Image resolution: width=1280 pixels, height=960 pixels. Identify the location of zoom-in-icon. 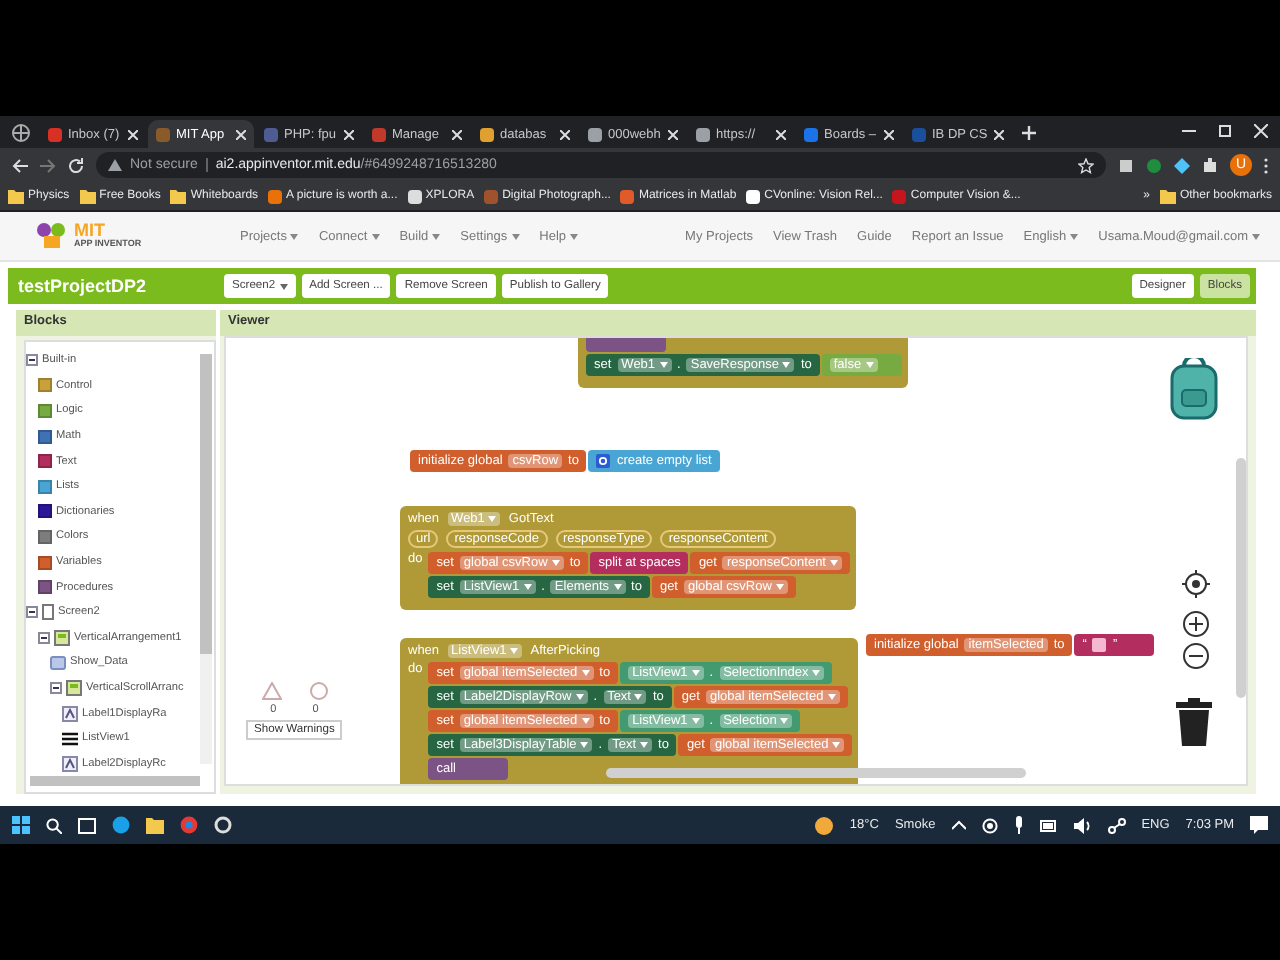
(1196, 624).